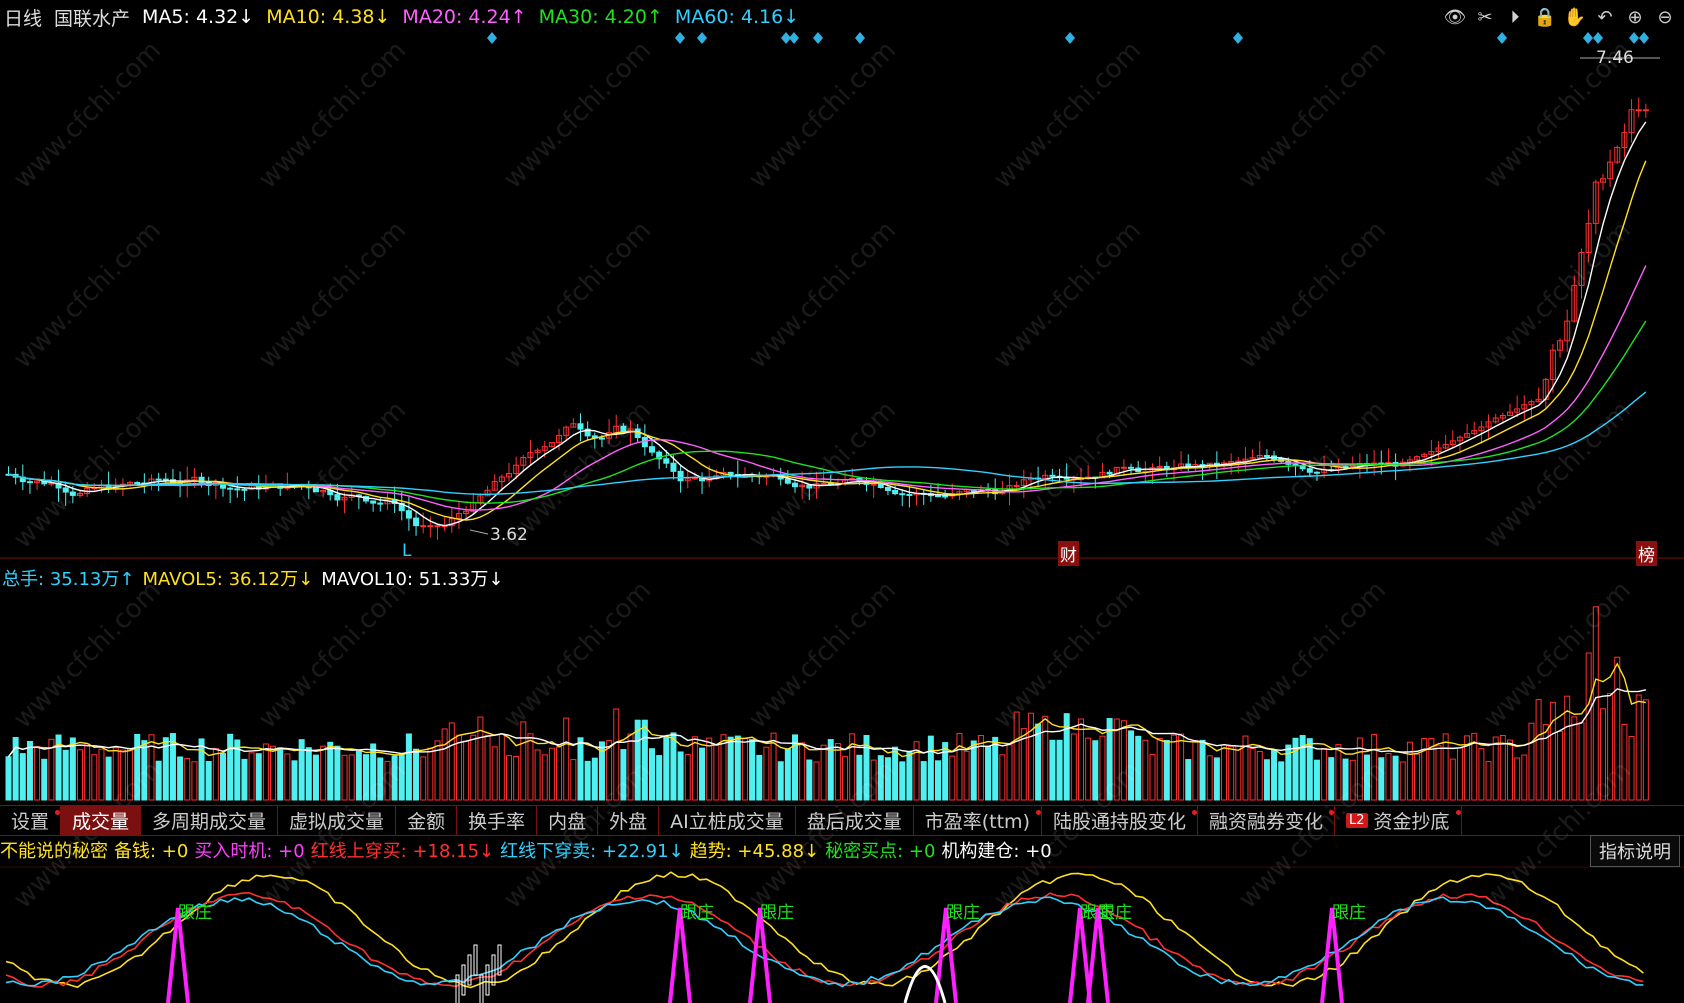 The image size is (1684, 1003). Describe the element at coordinates (1120, 820) in the screenshot. I see `tab-11: 陆股通持股变化` at that location.